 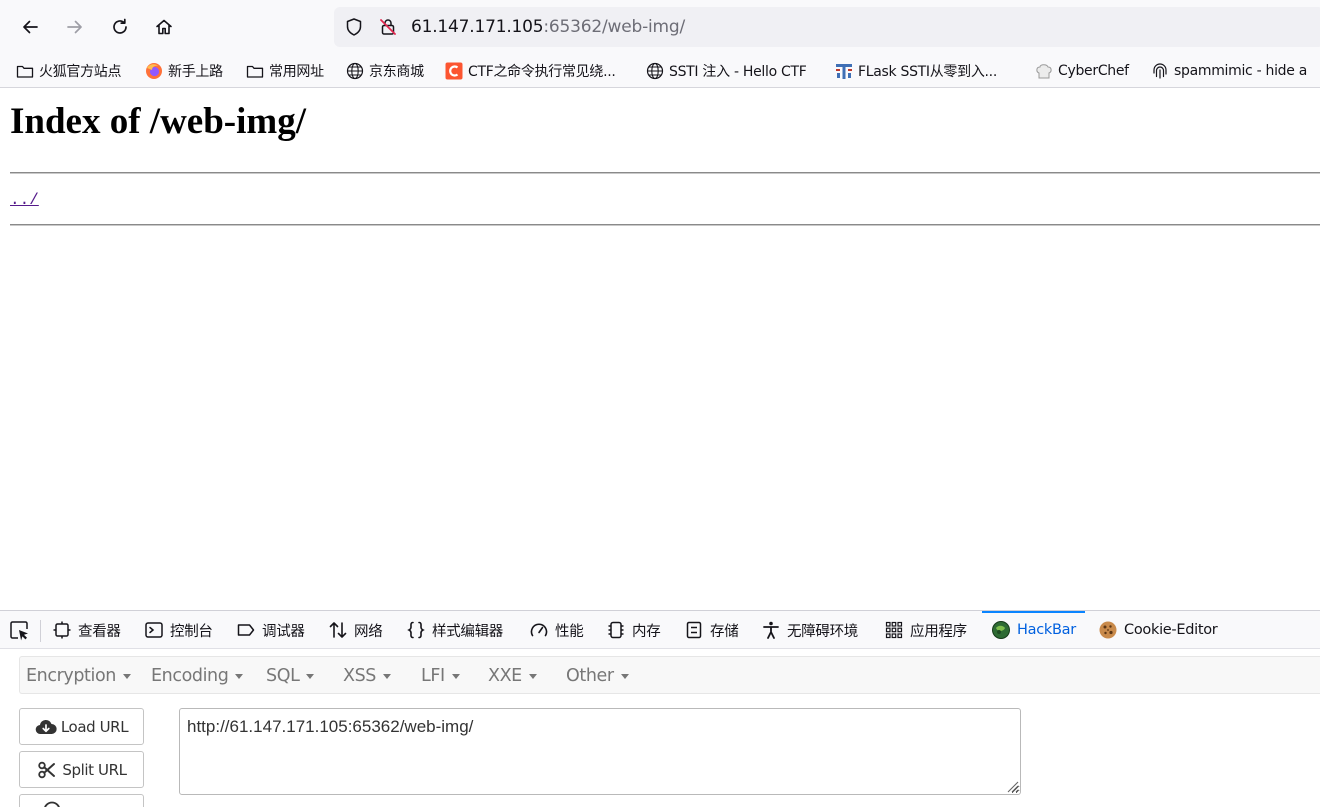 I want to click on divider, so click(x=665, y=173).